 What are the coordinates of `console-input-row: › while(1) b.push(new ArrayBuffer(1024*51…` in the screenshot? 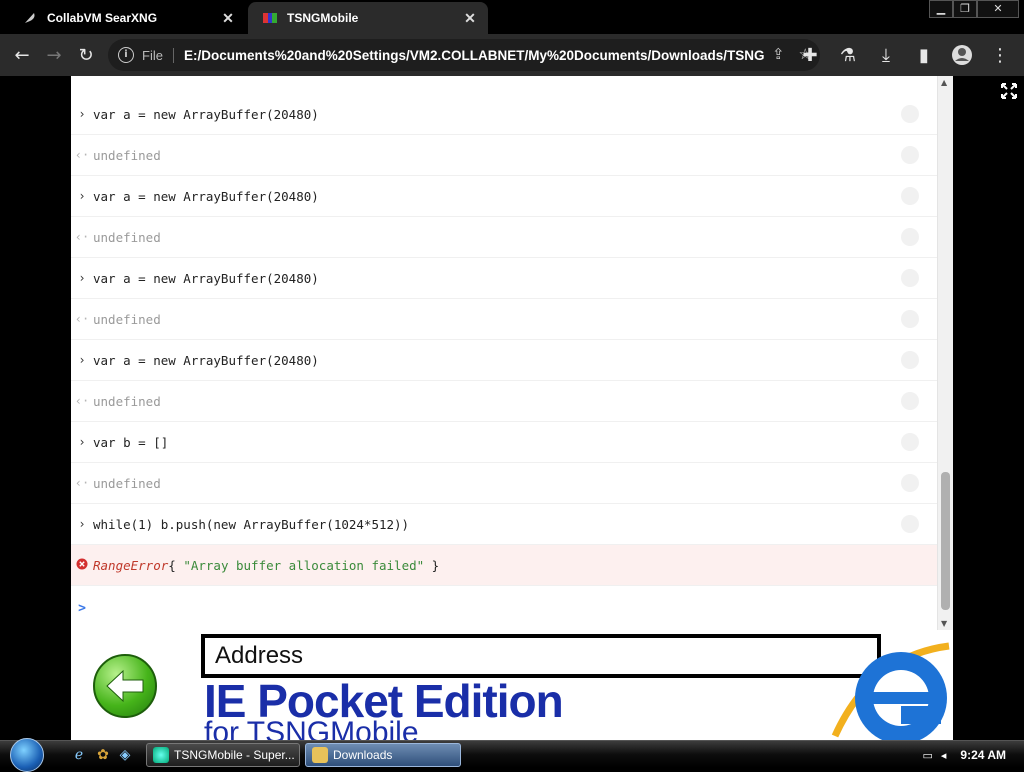 It's located at (504, 524).